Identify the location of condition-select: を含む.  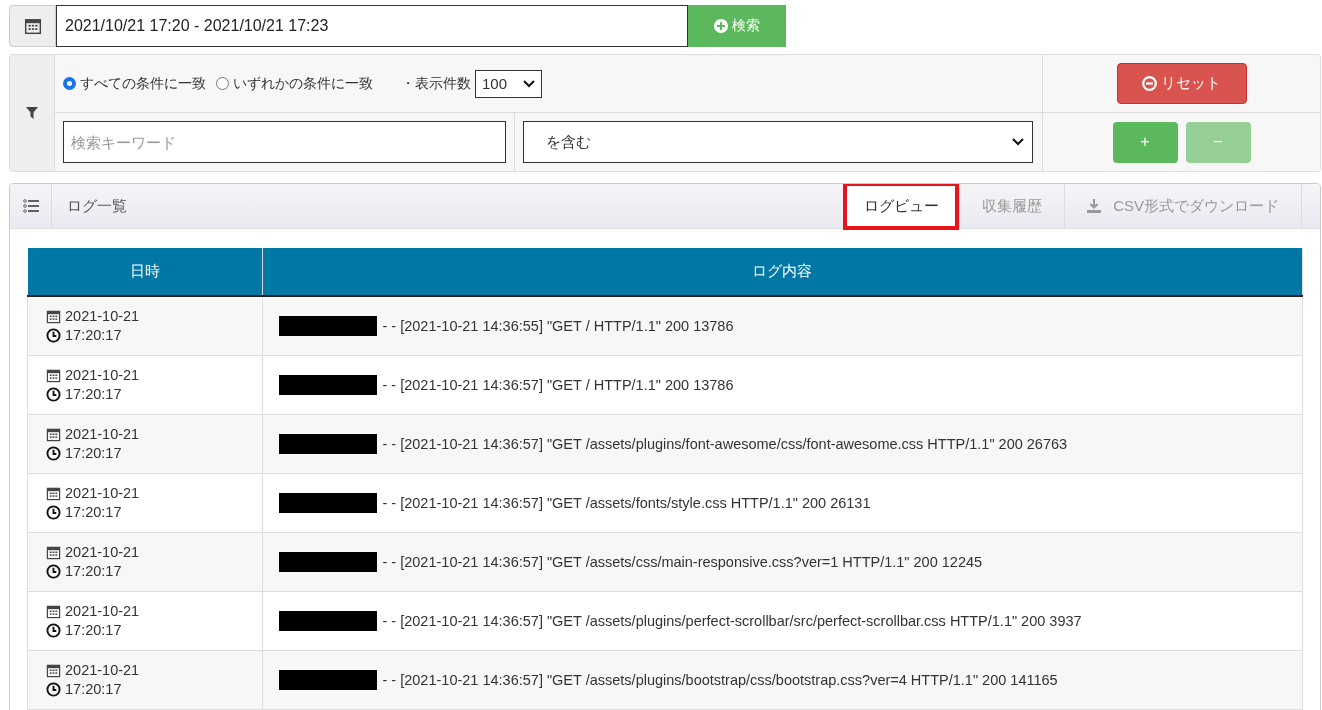
(778, 142).